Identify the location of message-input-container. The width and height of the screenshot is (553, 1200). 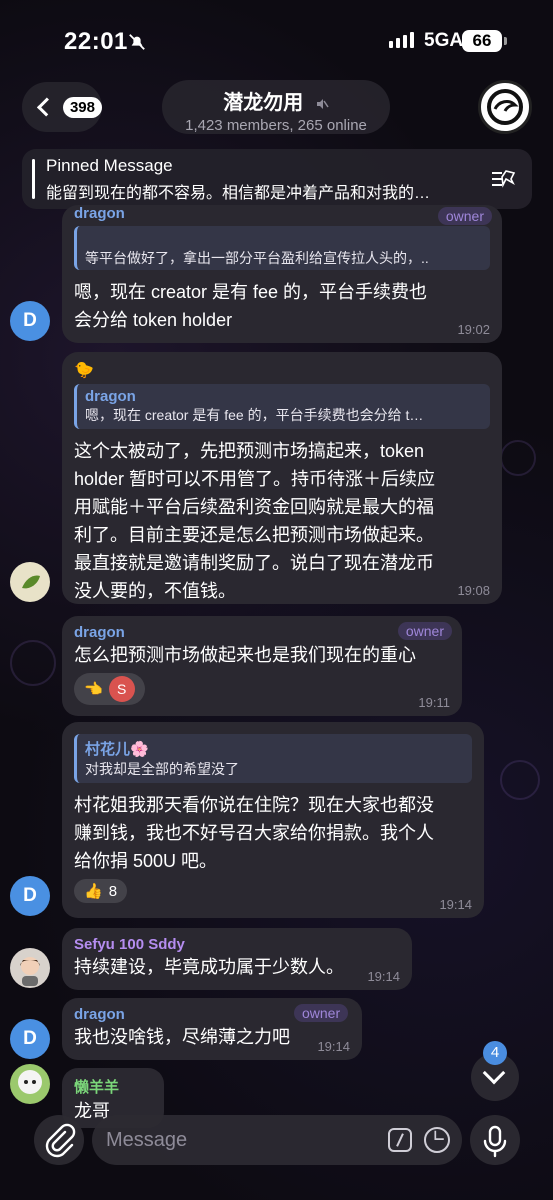
(277, 1140).